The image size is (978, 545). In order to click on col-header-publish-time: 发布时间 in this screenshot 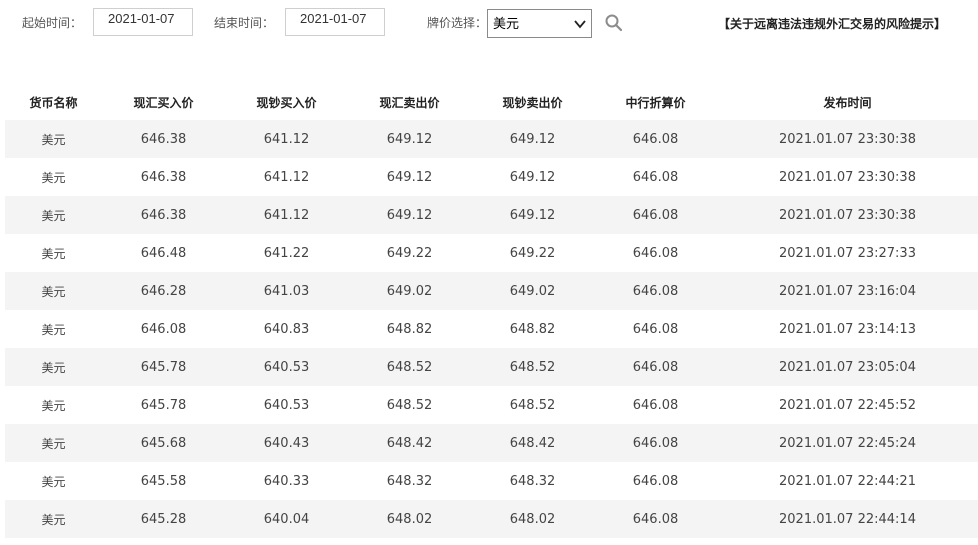, I will do `click(847, 102)`.